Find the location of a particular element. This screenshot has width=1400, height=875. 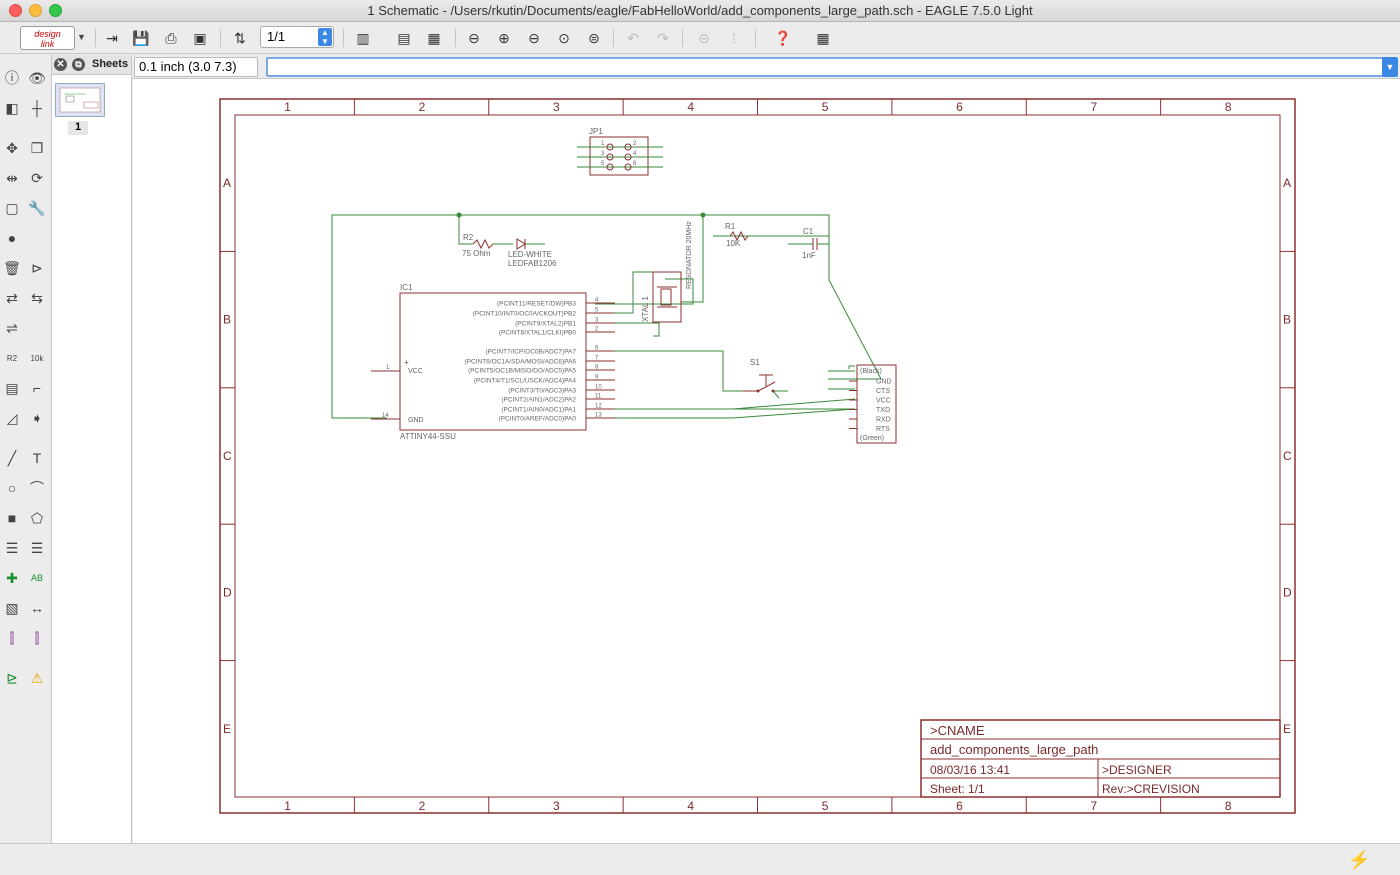

jp1-connector: JP1 1 3 5 2 4 6 is located at coordinates (620, 151).